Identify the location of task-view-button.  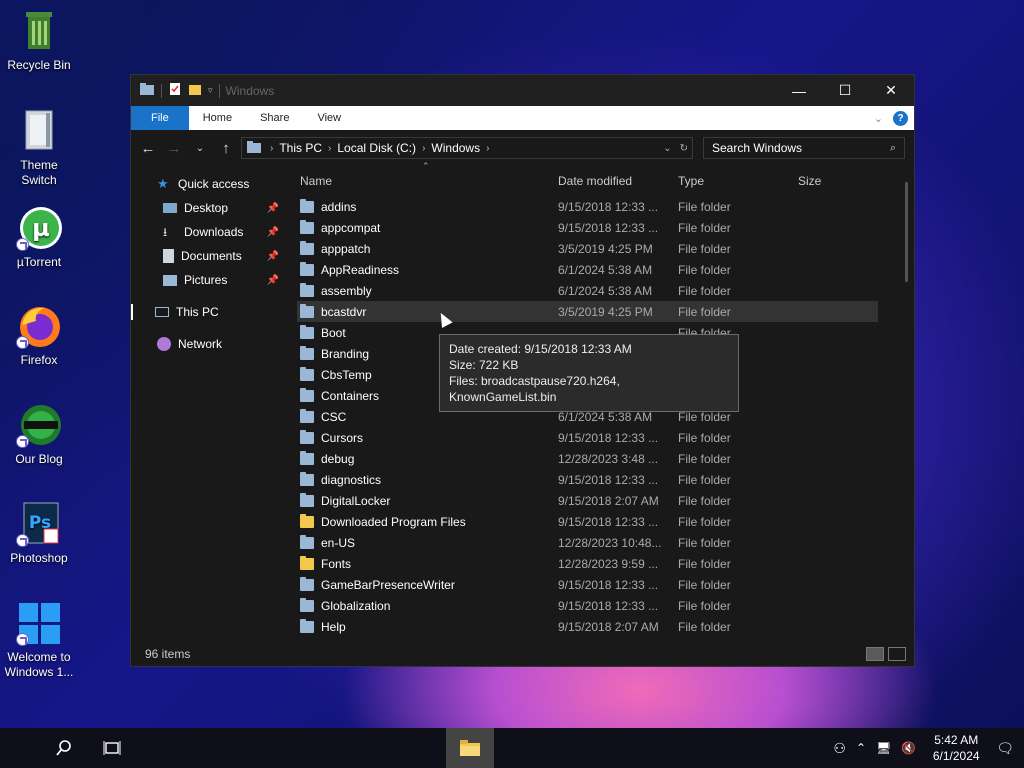
(112, 748).